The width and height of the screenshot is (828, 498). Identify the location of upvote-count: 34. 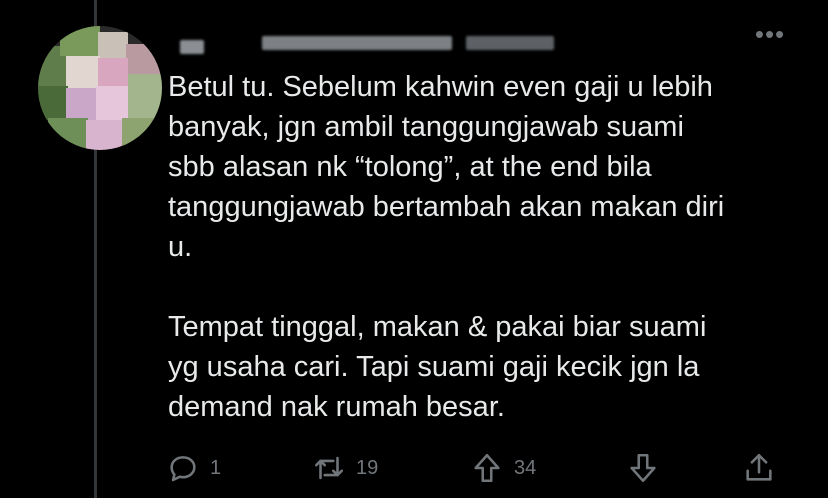
(525, 467).